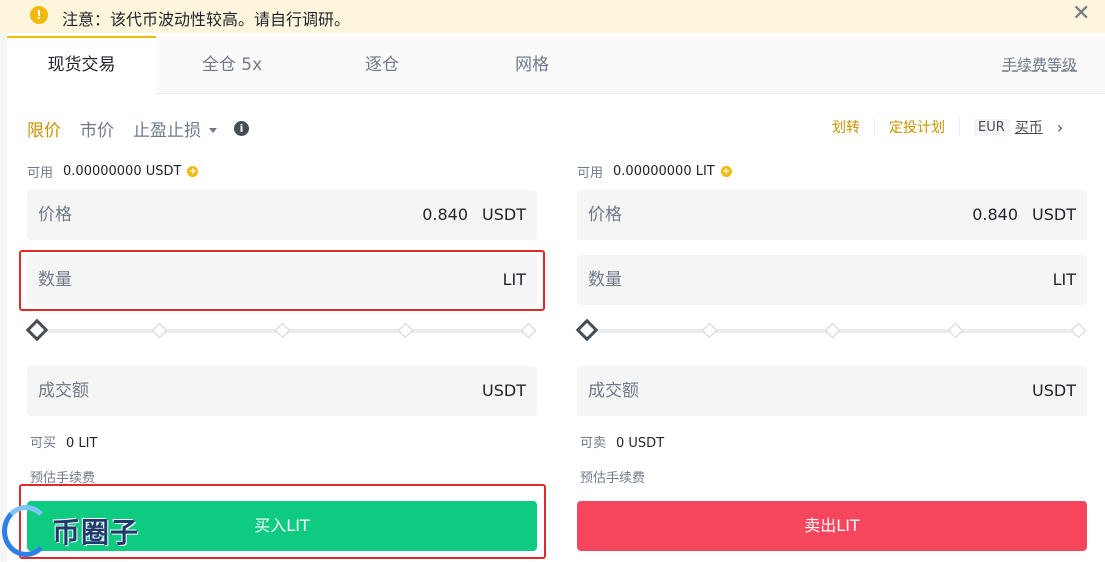 Image resolution: width=1105 pixels, height=562 pixels. I want to click on order-type-stop: 止盈止损, so click(175, 128).